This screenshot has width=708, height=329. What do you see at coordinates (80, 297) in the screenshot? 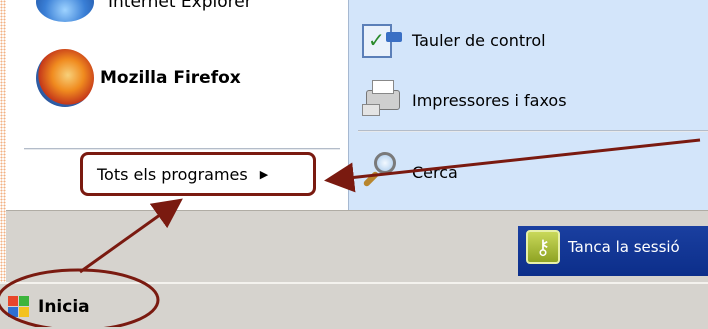
I see `annotation-start-circle` at bounding box center [80, 297].